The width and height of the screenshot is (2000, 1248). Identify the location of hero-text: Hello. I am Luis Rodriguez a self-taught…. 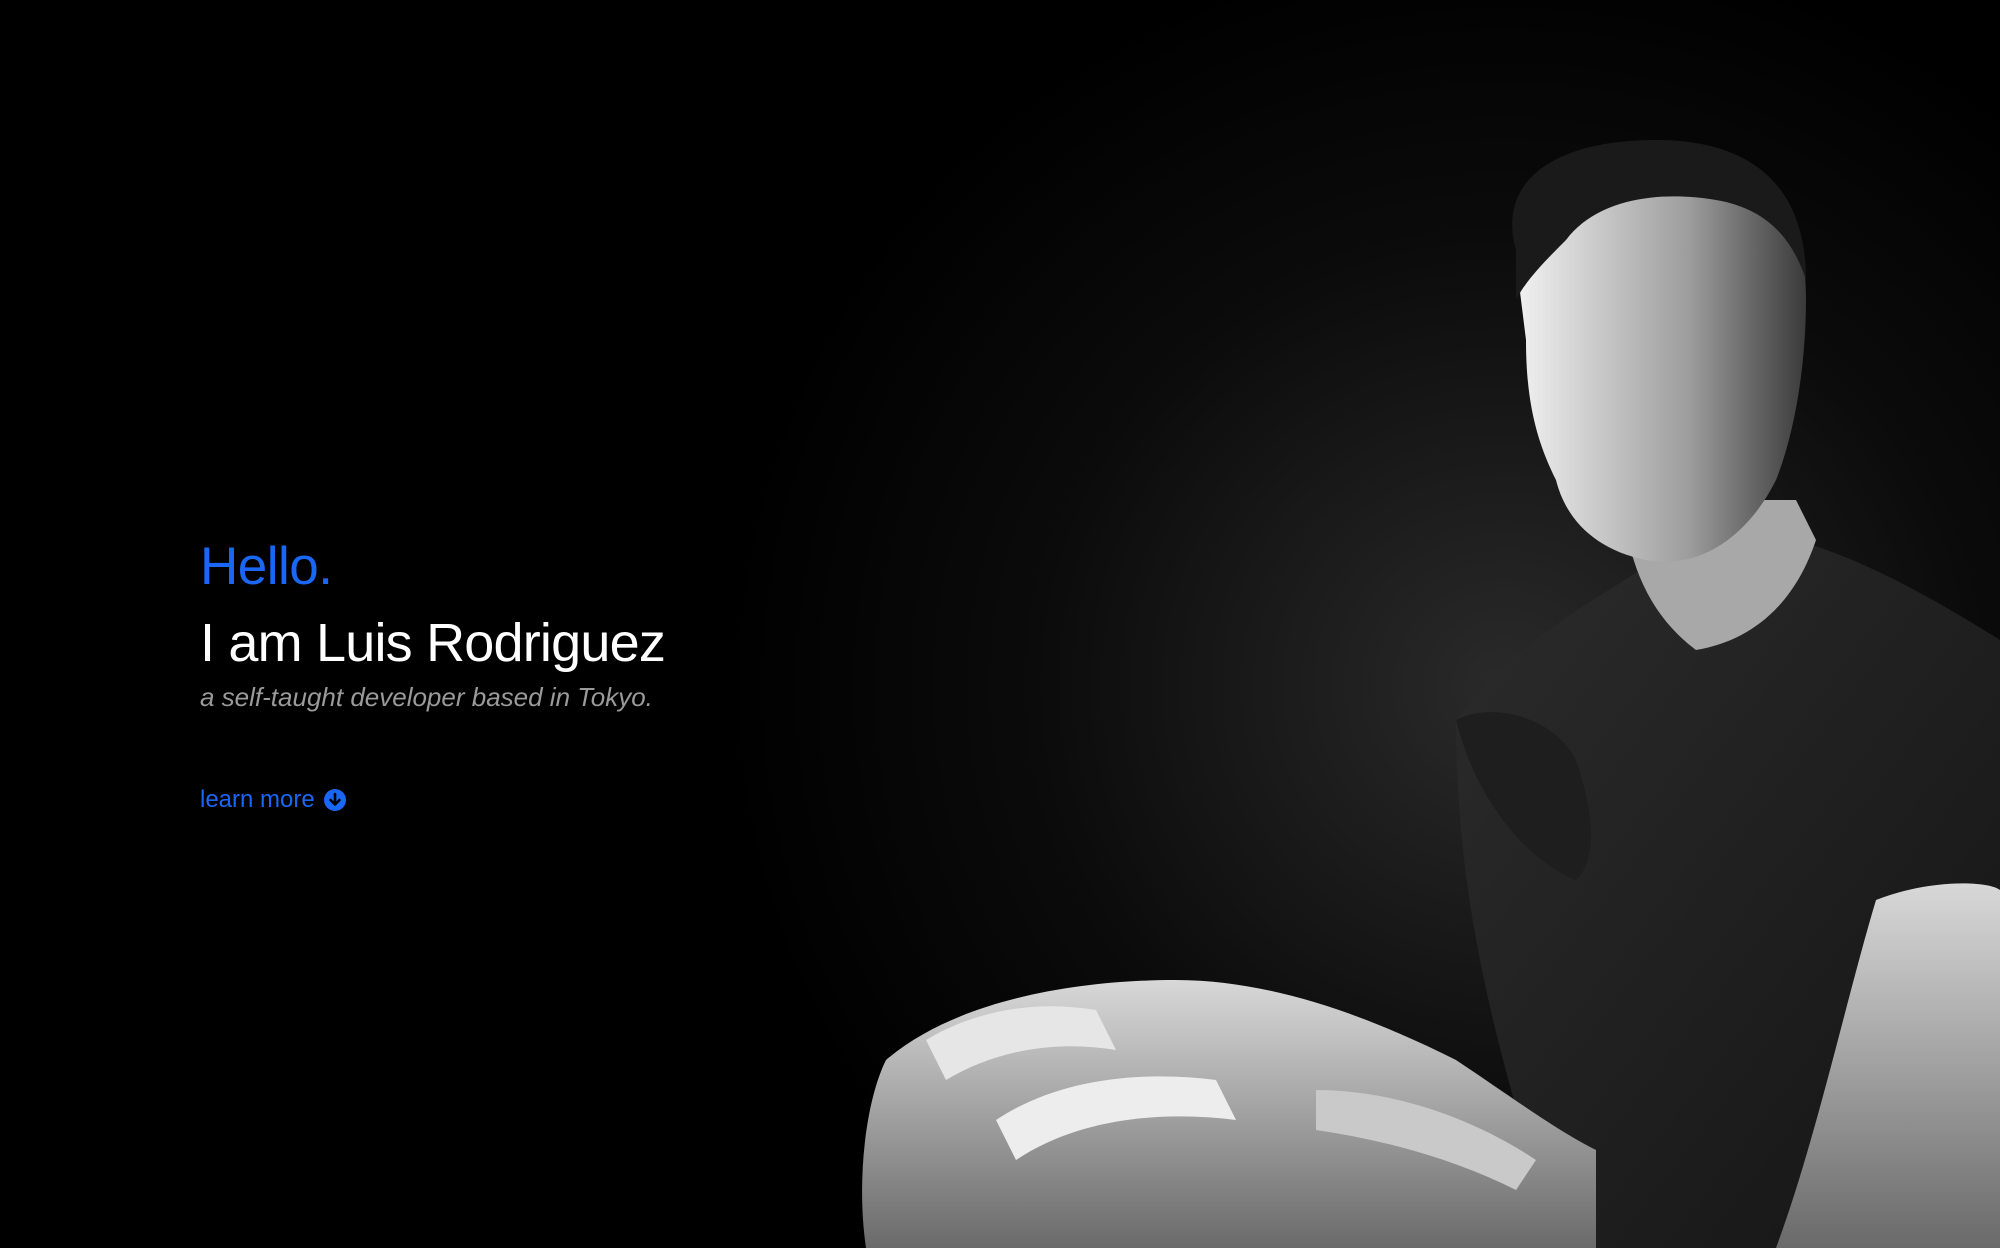
(480, 675).